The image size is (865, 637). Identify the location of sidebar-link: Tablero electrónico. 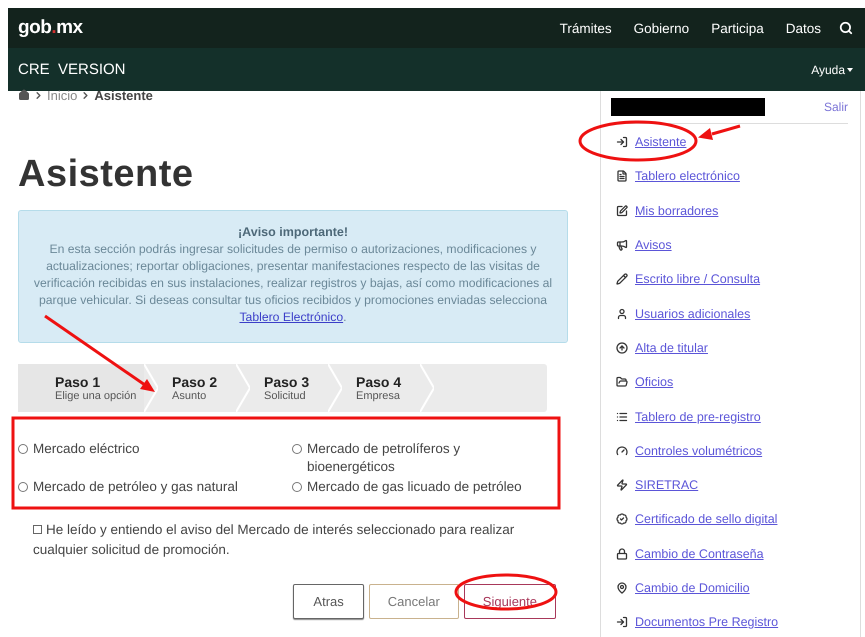
(687, 176).